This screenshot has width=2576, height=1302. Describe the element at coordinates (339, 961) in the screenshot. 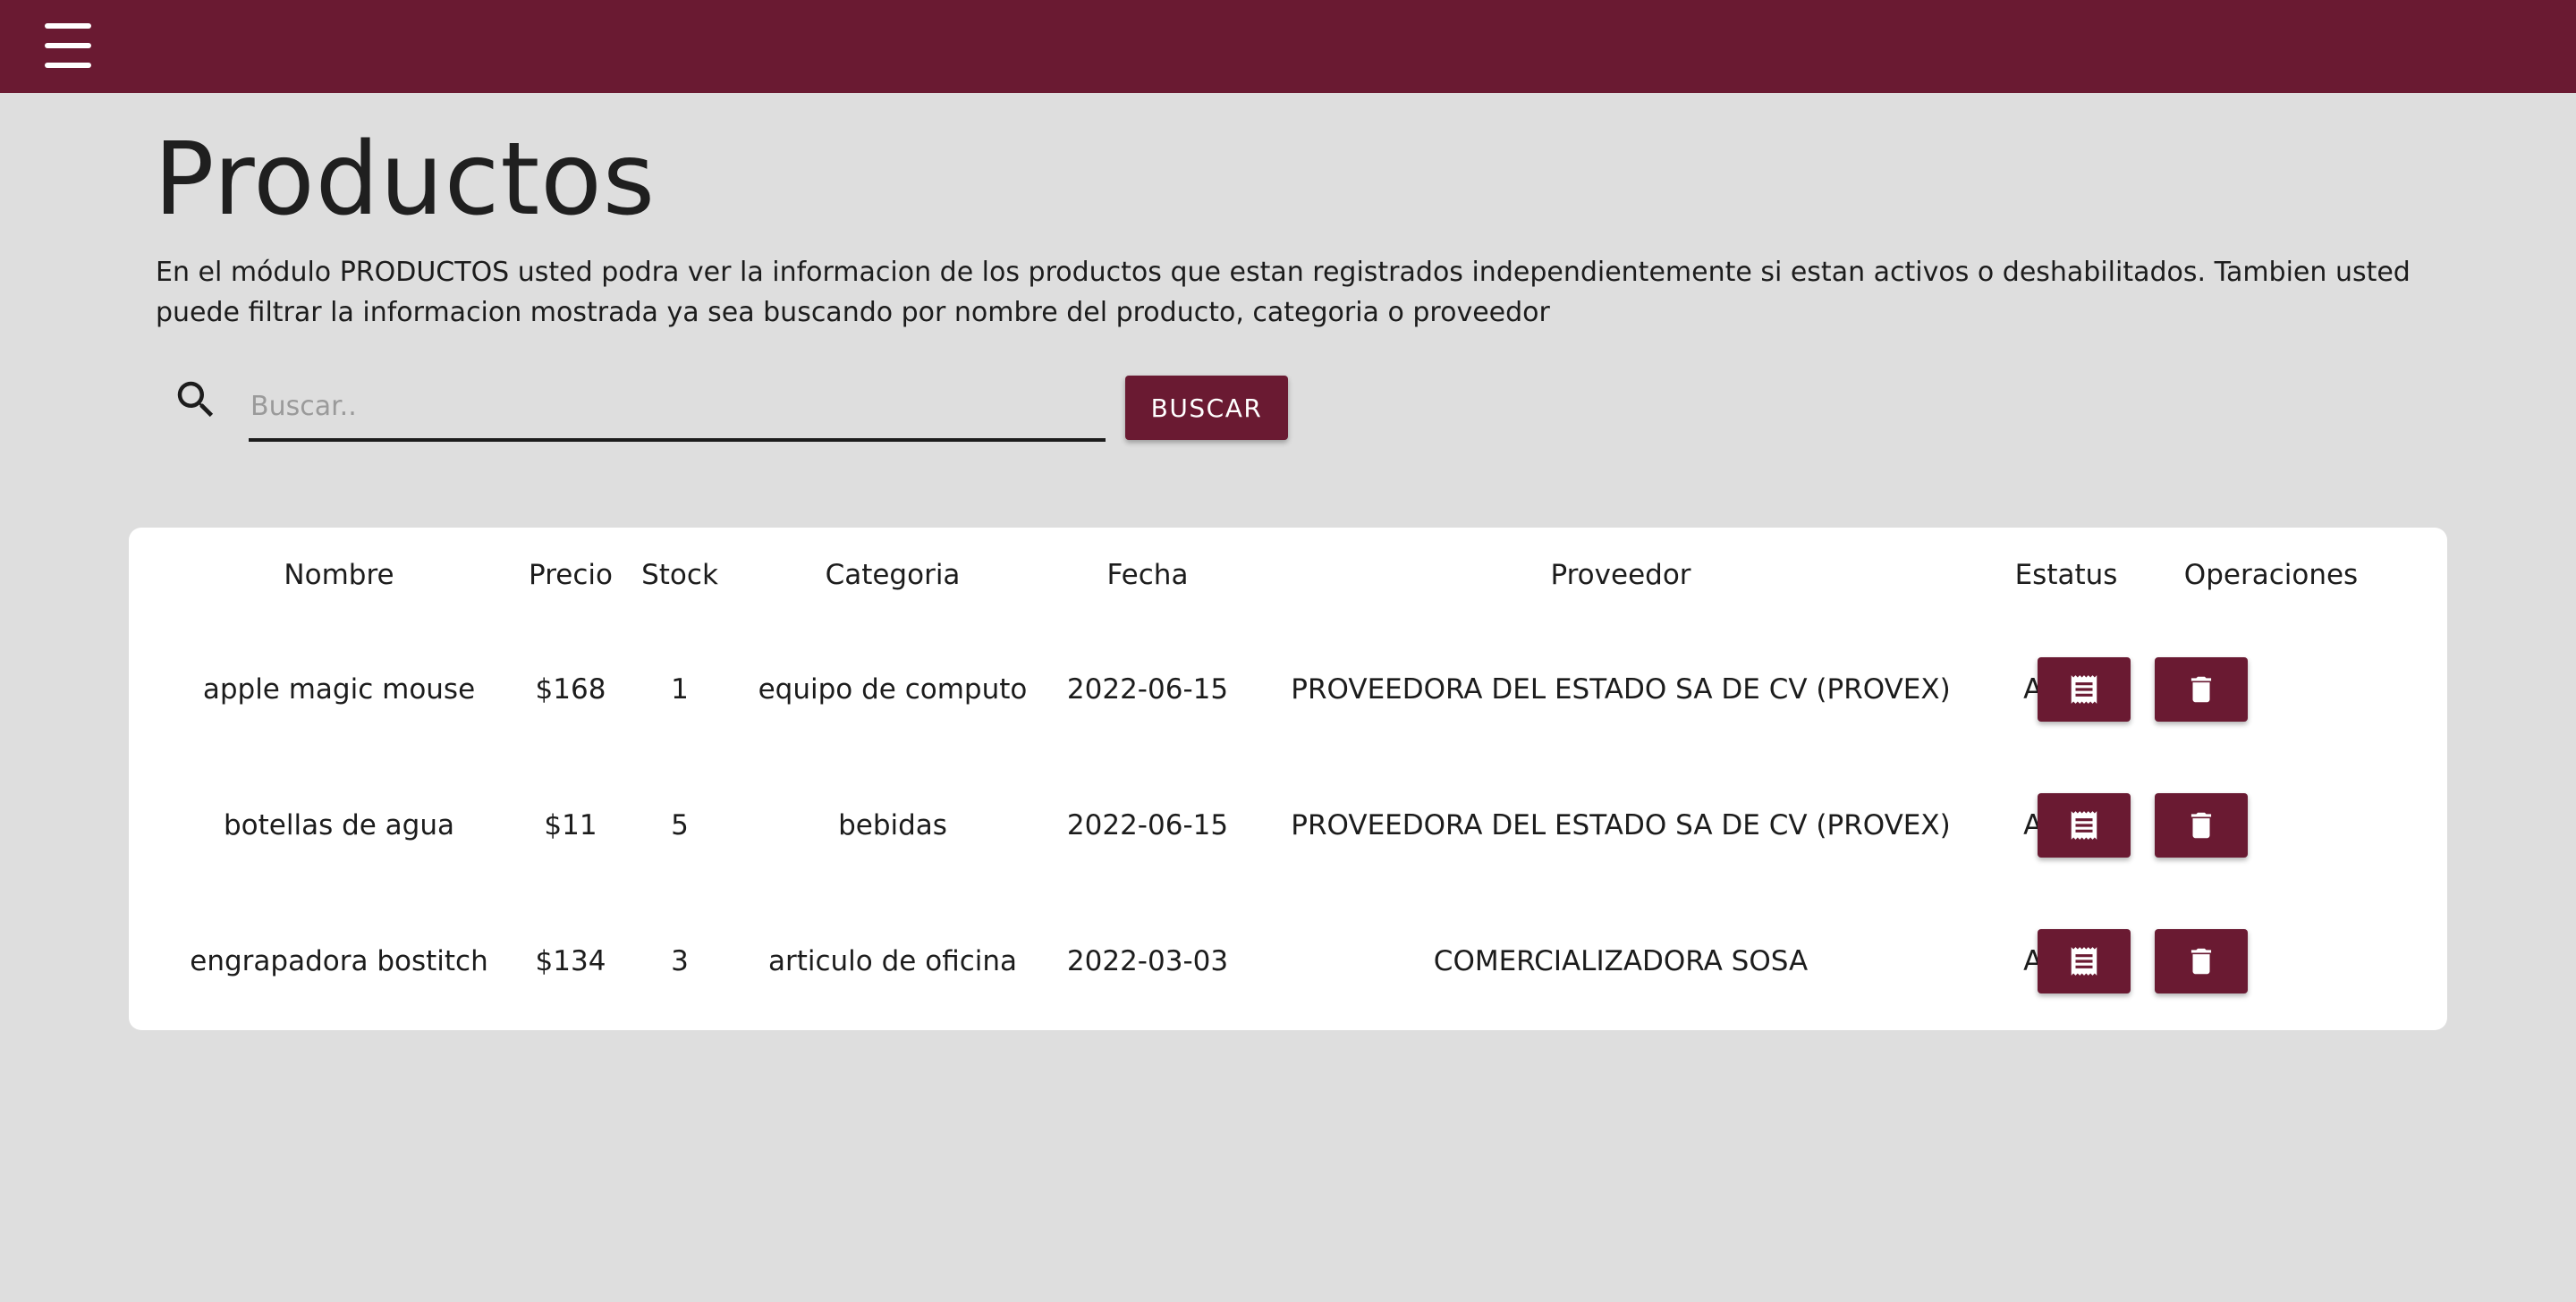

I see `cell-nombre: engrapadora bostitch` at that location.